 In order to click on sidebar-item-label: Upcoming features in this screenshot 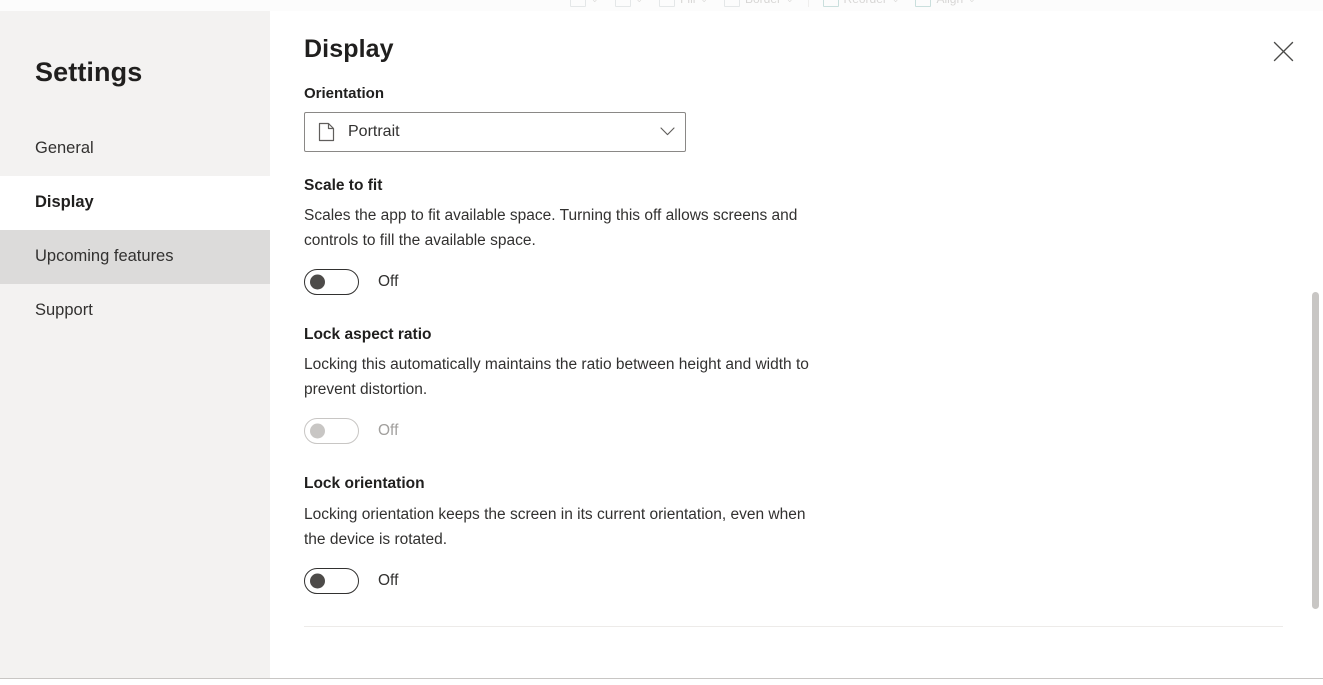, I will do `click(104, 256)`.